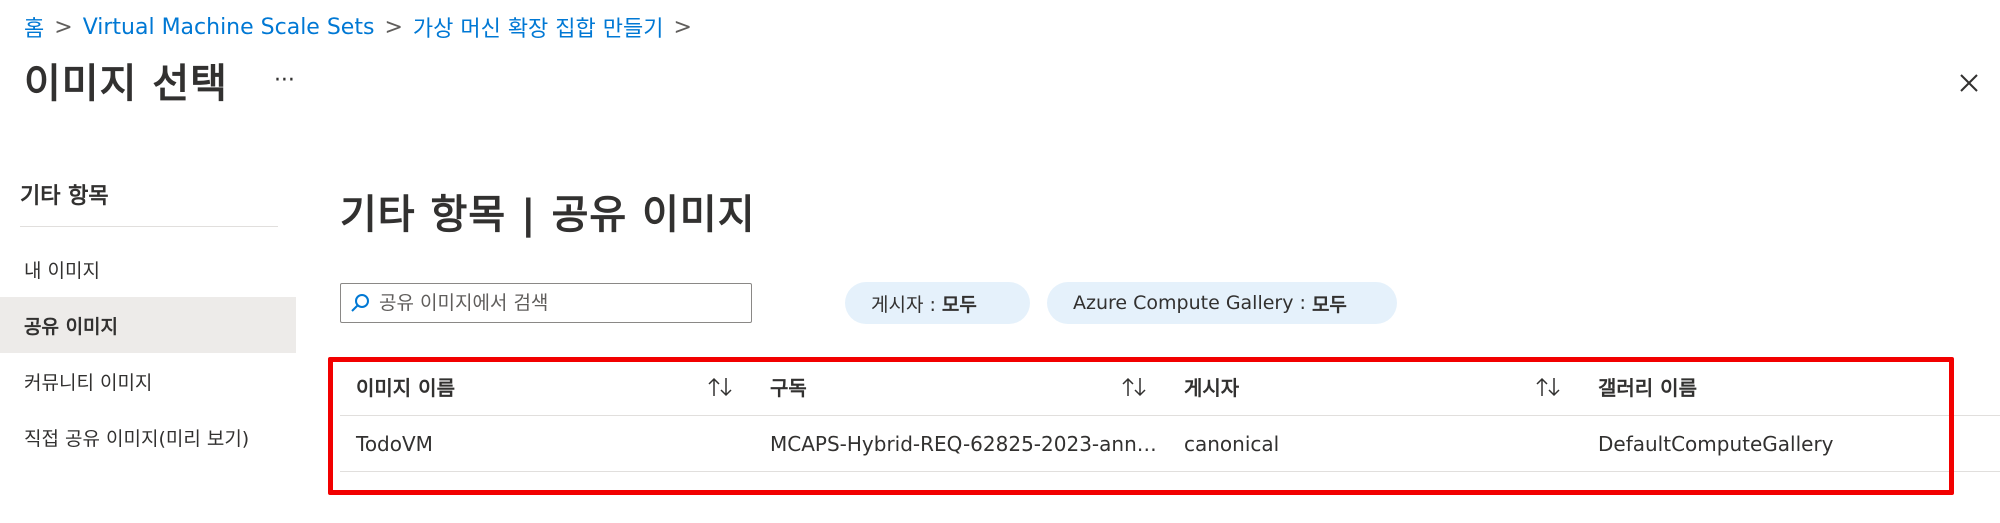 This screenshot has height=523, width=2000. What do you see at coordinates (148, 381) in the screenshot?
I see `nav-item-community-images: 커뮤니티 이미지` at bounding box center [148, 381].